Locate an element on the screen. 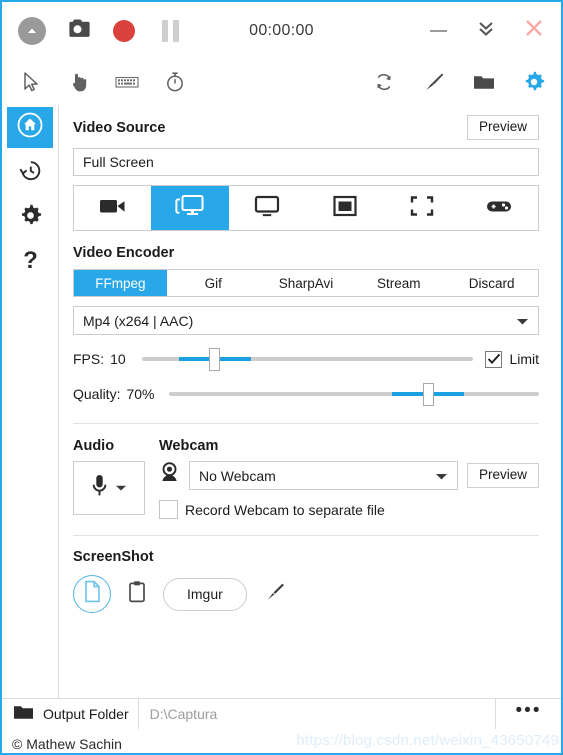  screens-icon is located at coordinates (190, 208).